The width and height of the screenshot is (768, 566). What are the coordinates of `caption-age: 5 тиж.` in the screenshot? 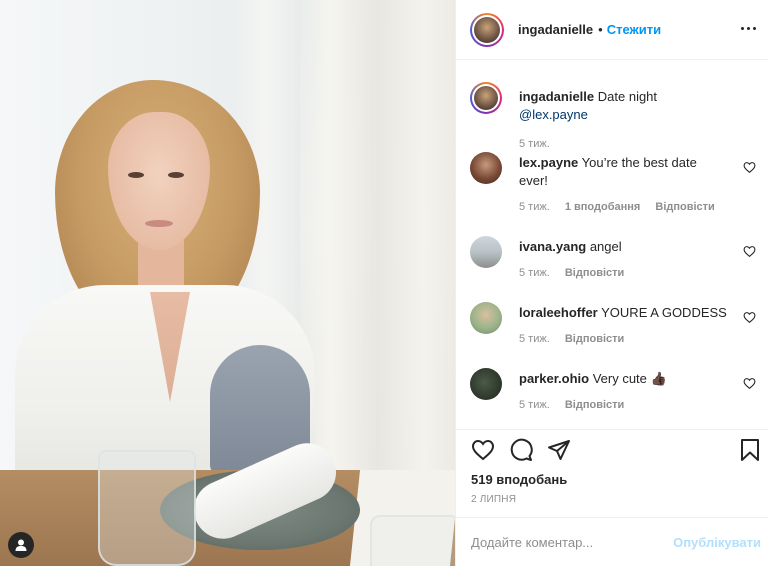 It's located at (534, 144).